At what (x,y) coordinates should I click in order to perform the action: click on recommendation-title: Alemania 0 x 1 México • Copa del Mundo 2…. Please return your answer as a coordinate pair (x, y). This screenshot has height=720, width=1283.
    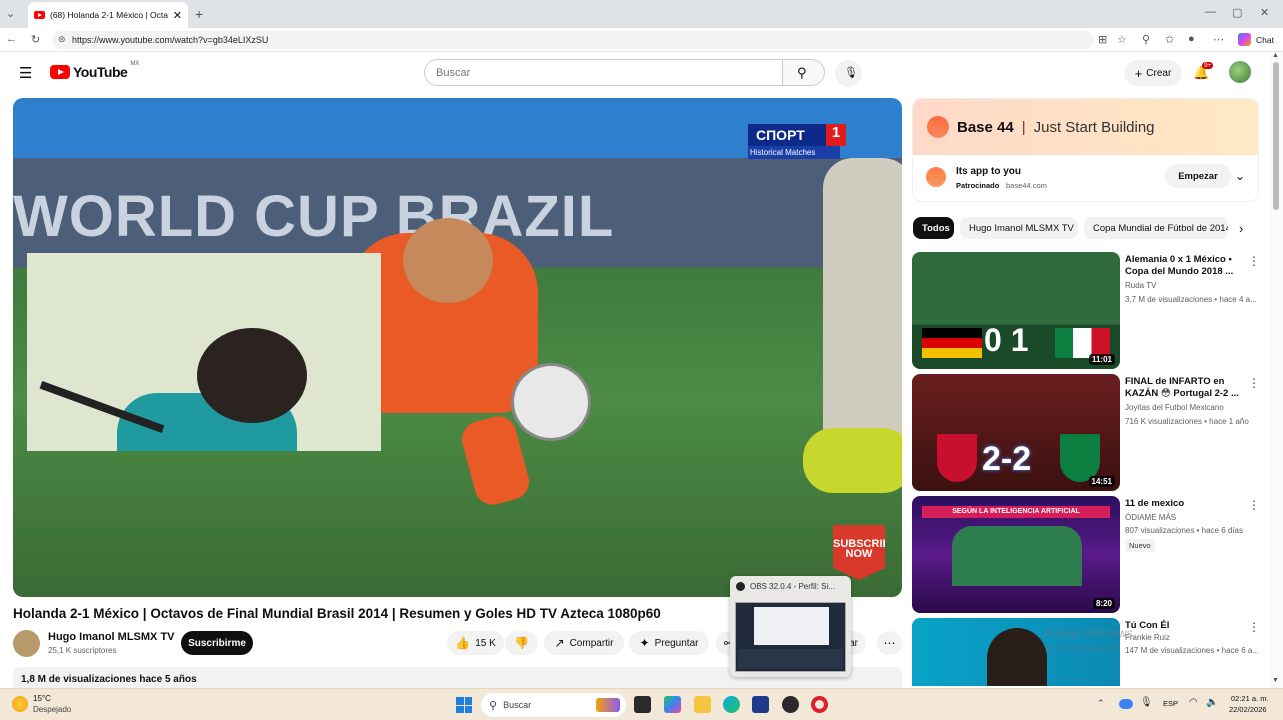
    Looking at the image, I should click on (1184, 266).